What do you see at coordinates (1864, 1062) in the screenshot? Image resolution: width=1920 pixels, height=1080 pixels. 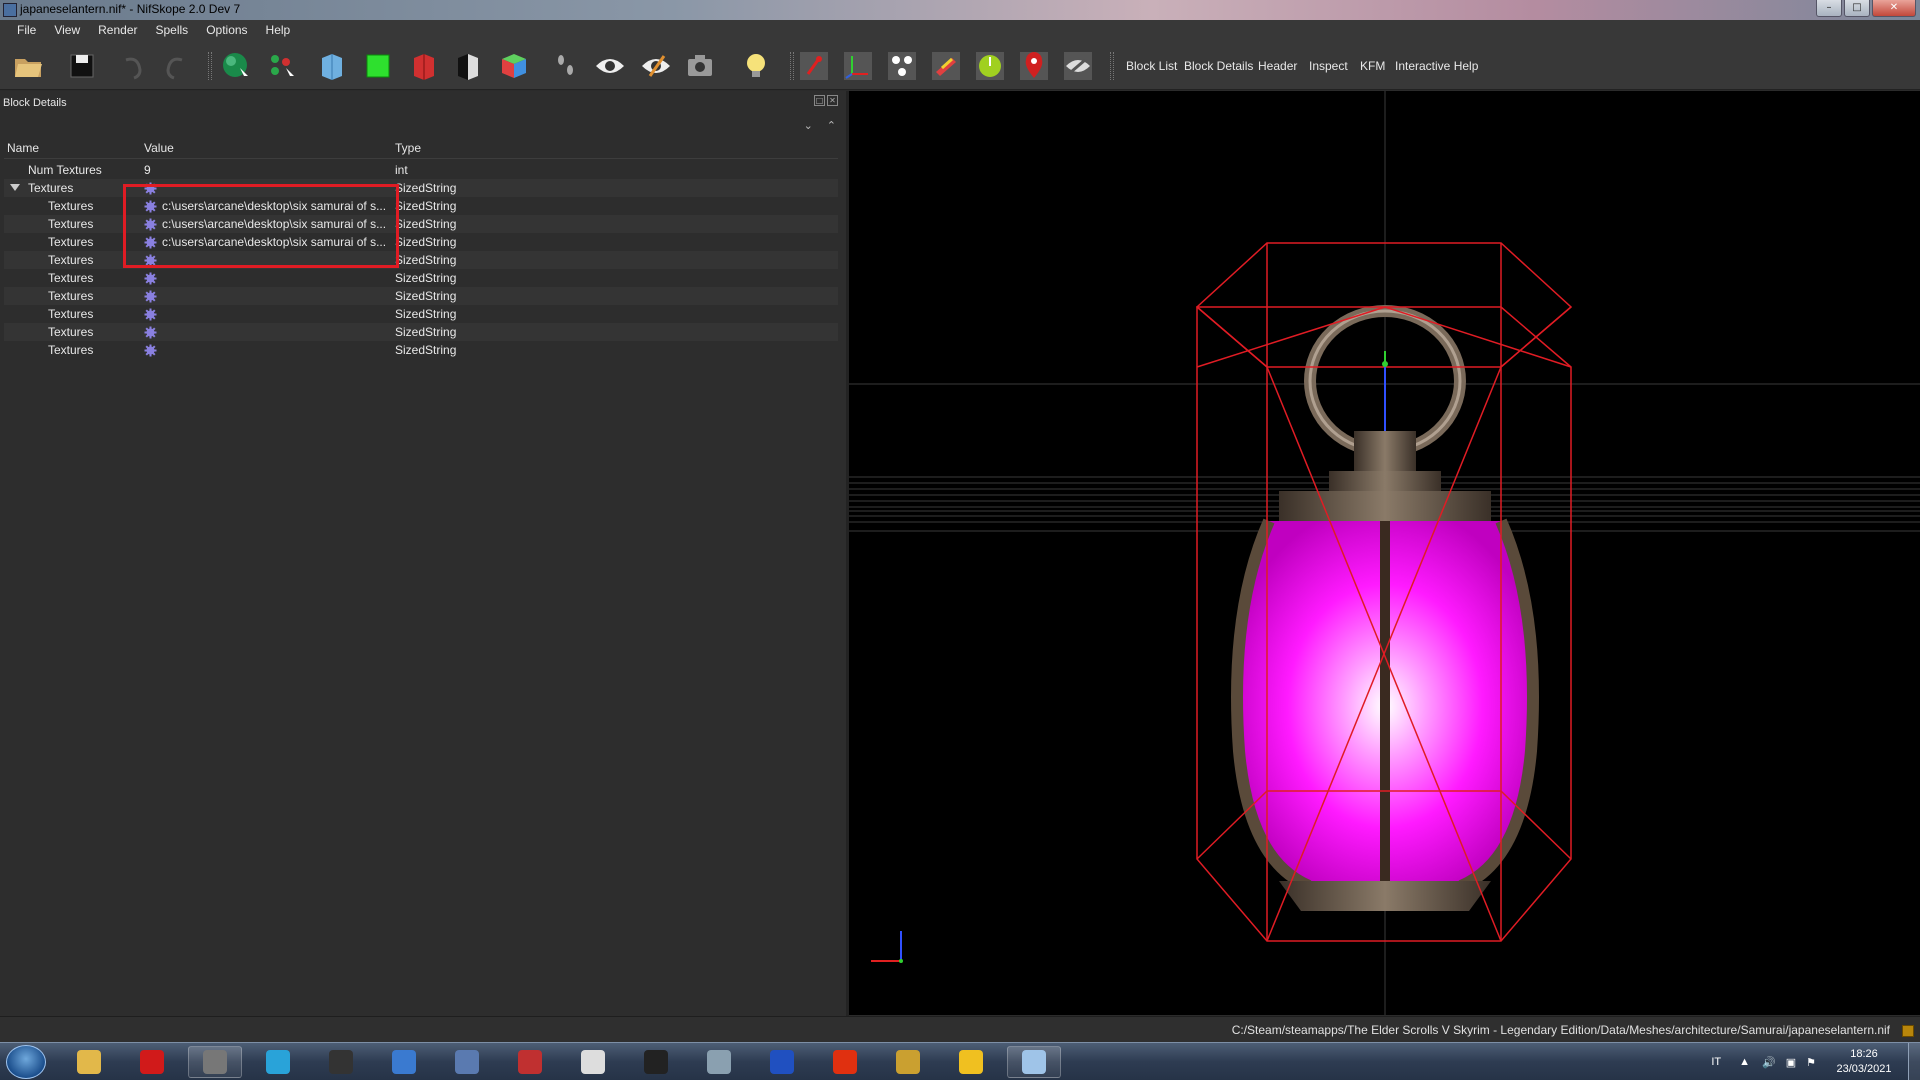 I see `clock: 18:26 23/03/2021` at bounding box center [1864, 1062].